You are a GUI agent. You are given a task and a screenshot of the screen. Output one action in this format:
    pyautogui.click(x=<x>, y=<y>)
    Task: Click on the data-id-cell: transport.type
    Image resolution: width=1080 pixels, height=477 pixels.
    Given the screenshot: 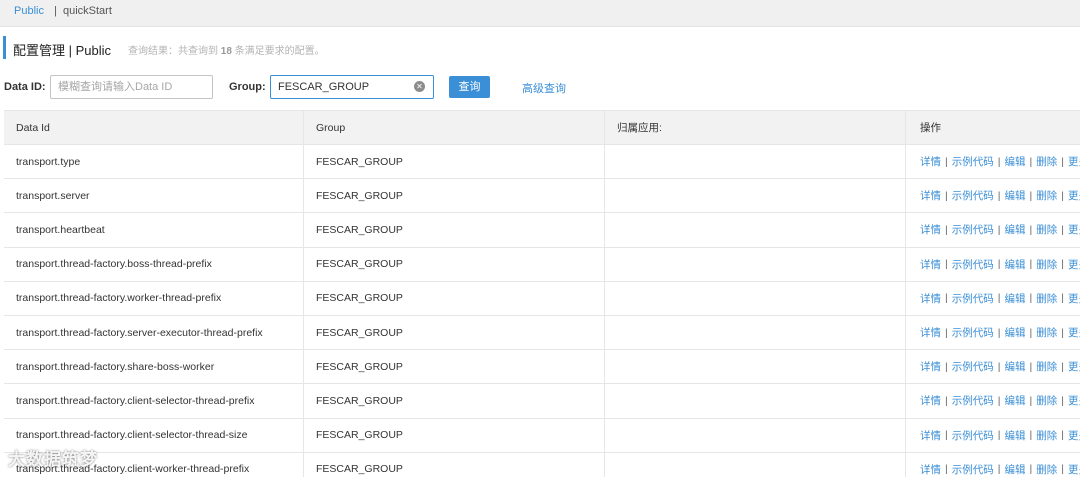 What is the action you would take?
    pyautogui.click(x=154, y=162)
    